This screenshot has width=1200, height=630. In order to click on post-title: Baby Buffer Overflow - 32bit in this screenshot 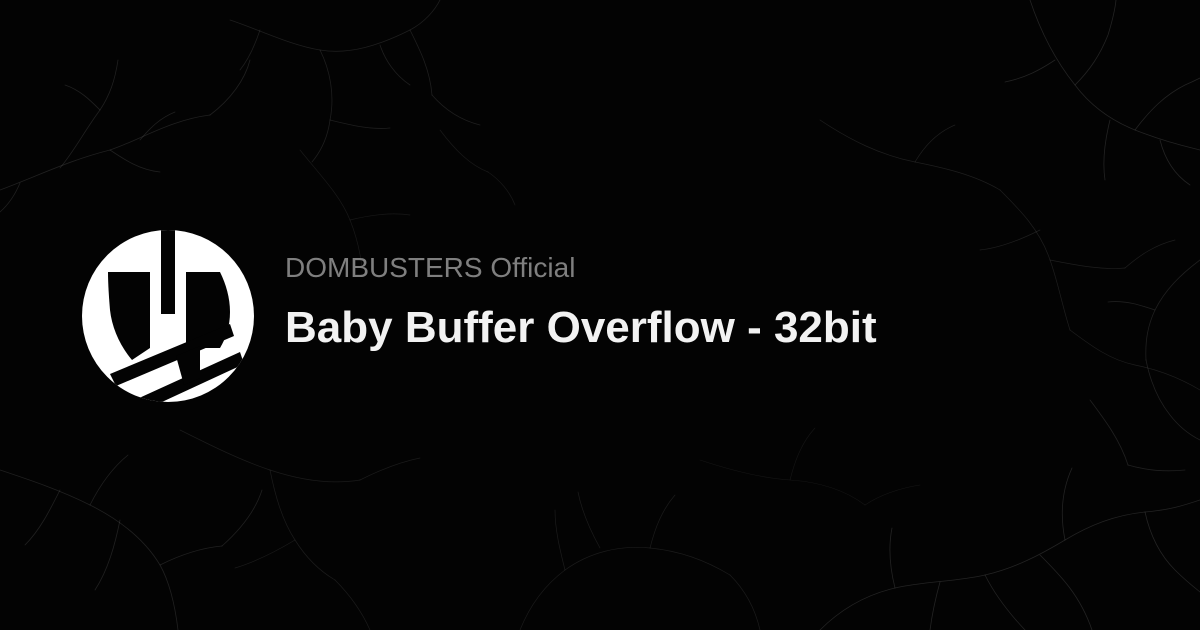, I will do `click(581, 327)`.